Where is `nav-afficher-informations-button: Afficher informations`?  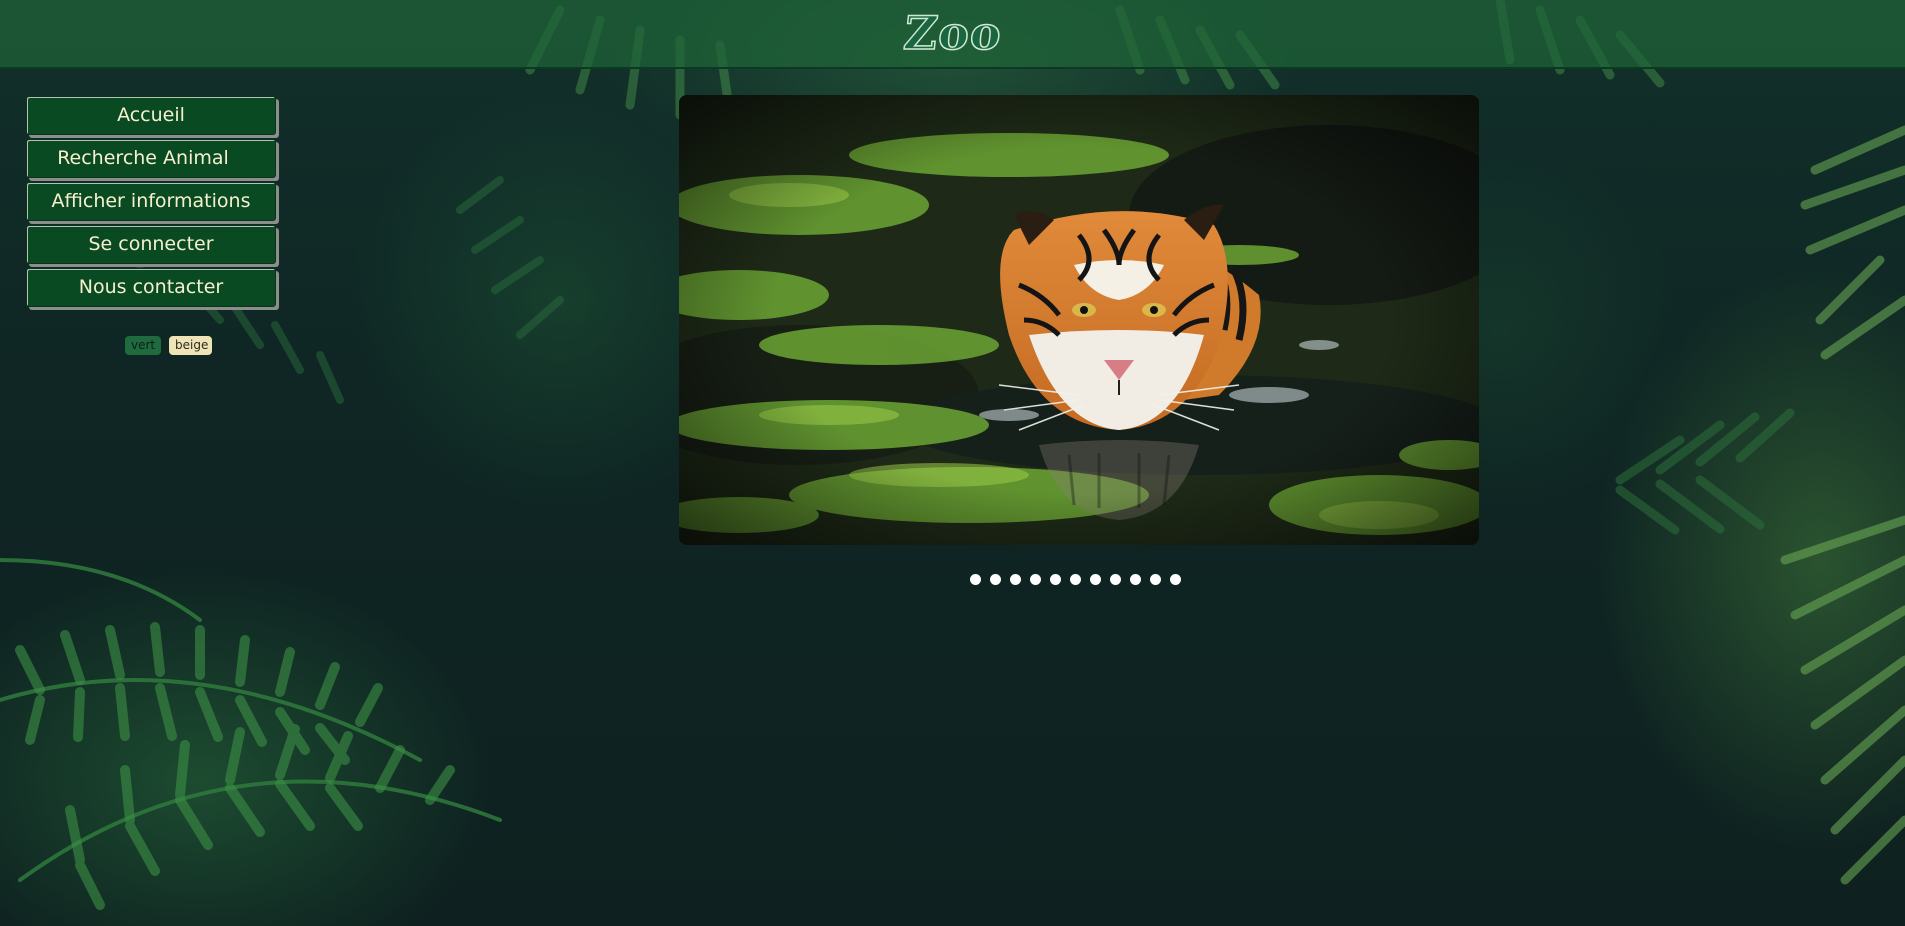 nav-afficher-informations-button: Afficher informations is located at coordinates (151, 201).